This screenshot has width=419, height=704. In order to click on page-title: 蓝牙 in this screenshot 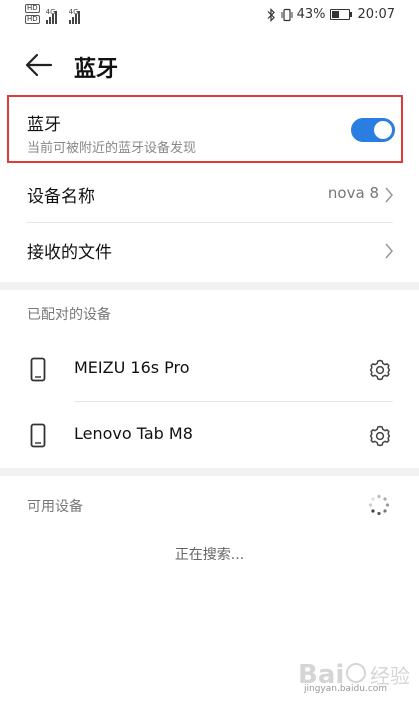, I will do `click(96, 69)`.